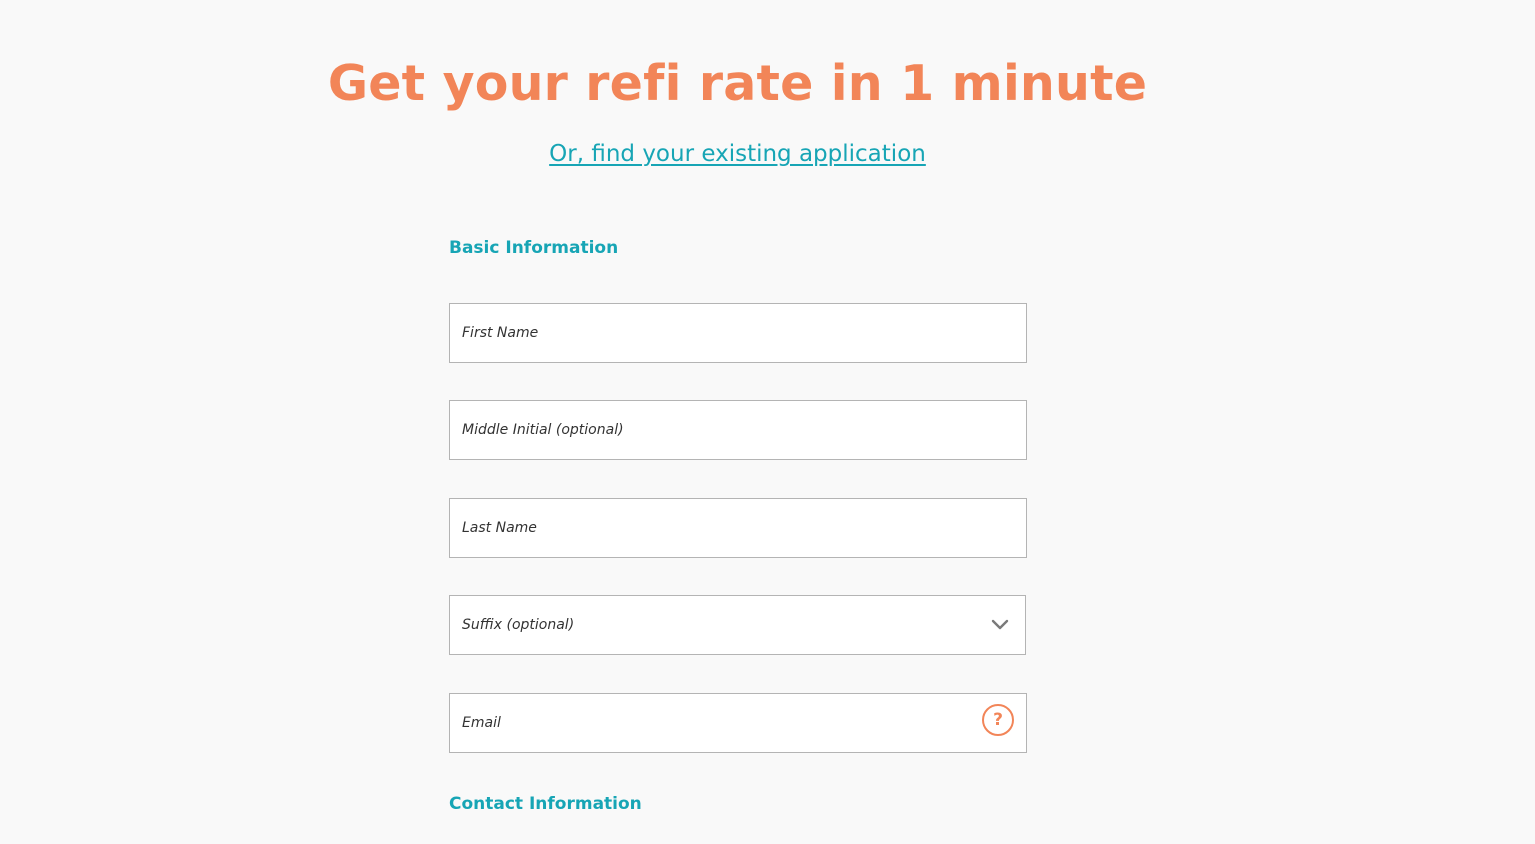 This screenshot has width=1535, height=844. I want to click on suffix-select: Suffix (optional), so click(737, 625).